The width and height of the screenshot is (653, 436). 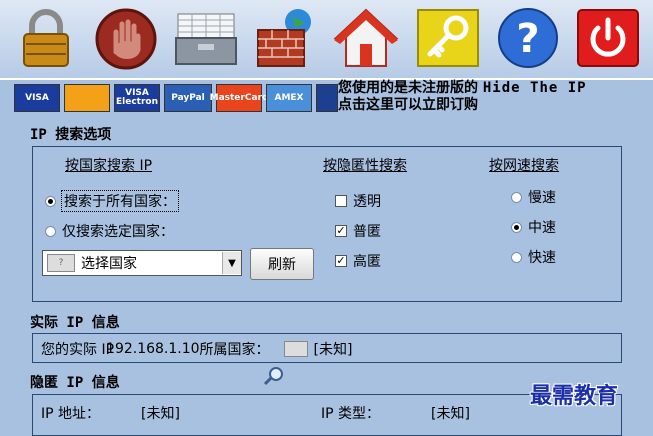 I want to click on key-icon, so click(x=448, y=38).